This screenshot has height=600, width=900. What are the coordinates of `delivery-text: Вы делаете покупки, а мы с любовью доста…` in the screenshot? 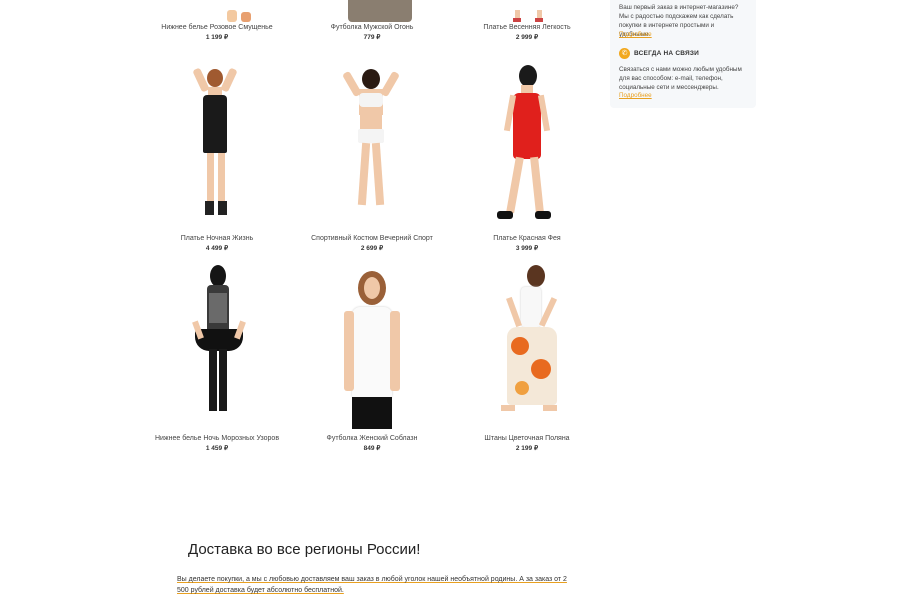 It's located at (377, 585).